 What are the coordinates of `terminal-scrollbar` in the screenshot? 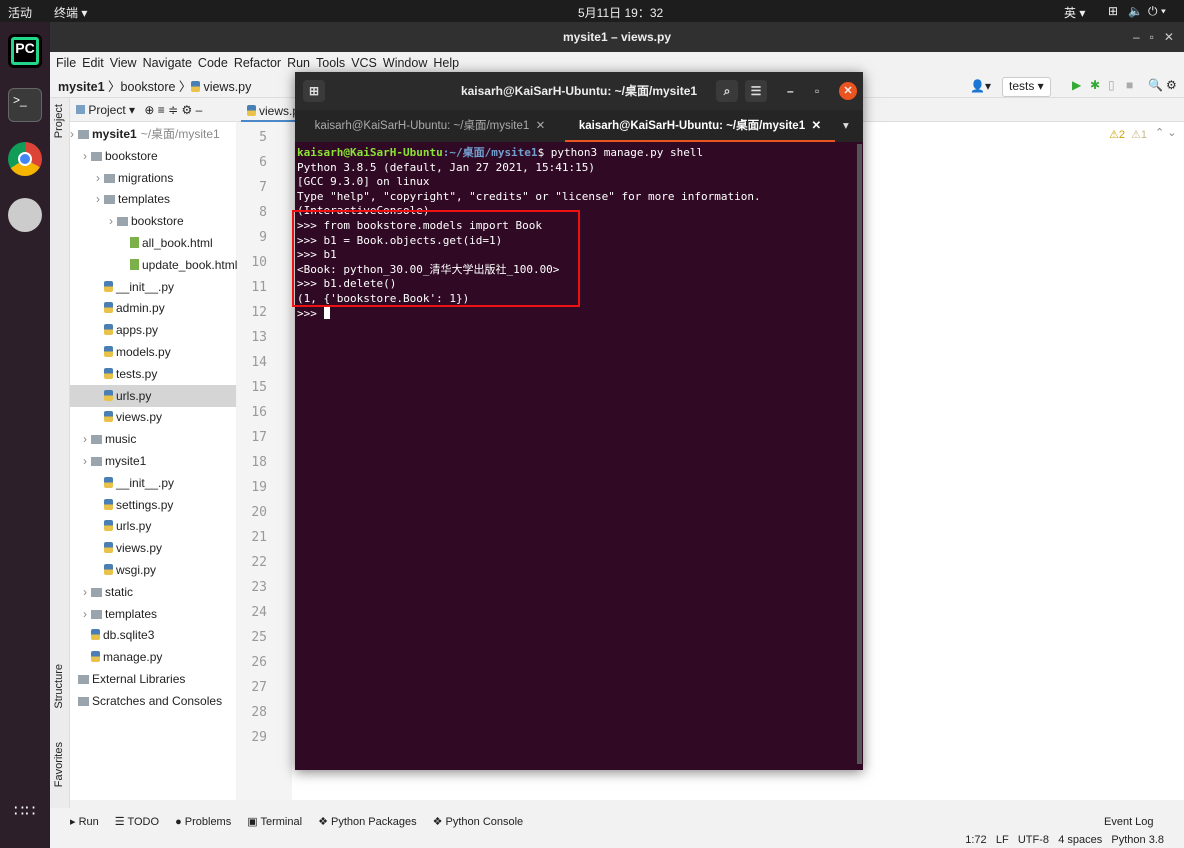 It's located at (859, 454).